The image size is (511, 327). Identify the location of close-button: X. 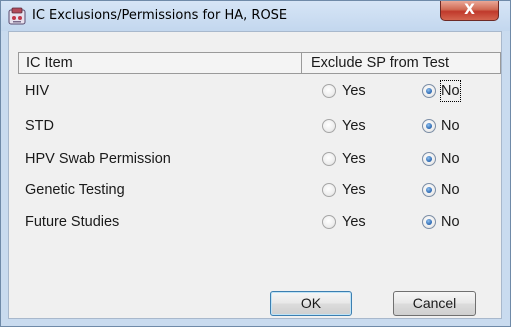
(469, 11).